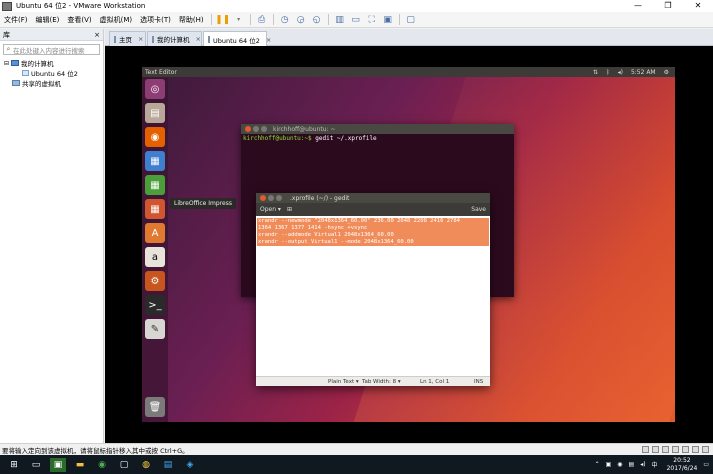 The width and height of the screenshot is (713, 474). I want to click on terminal-prompt: kirchhoff@ubuntu:~$, so click(277, 138).